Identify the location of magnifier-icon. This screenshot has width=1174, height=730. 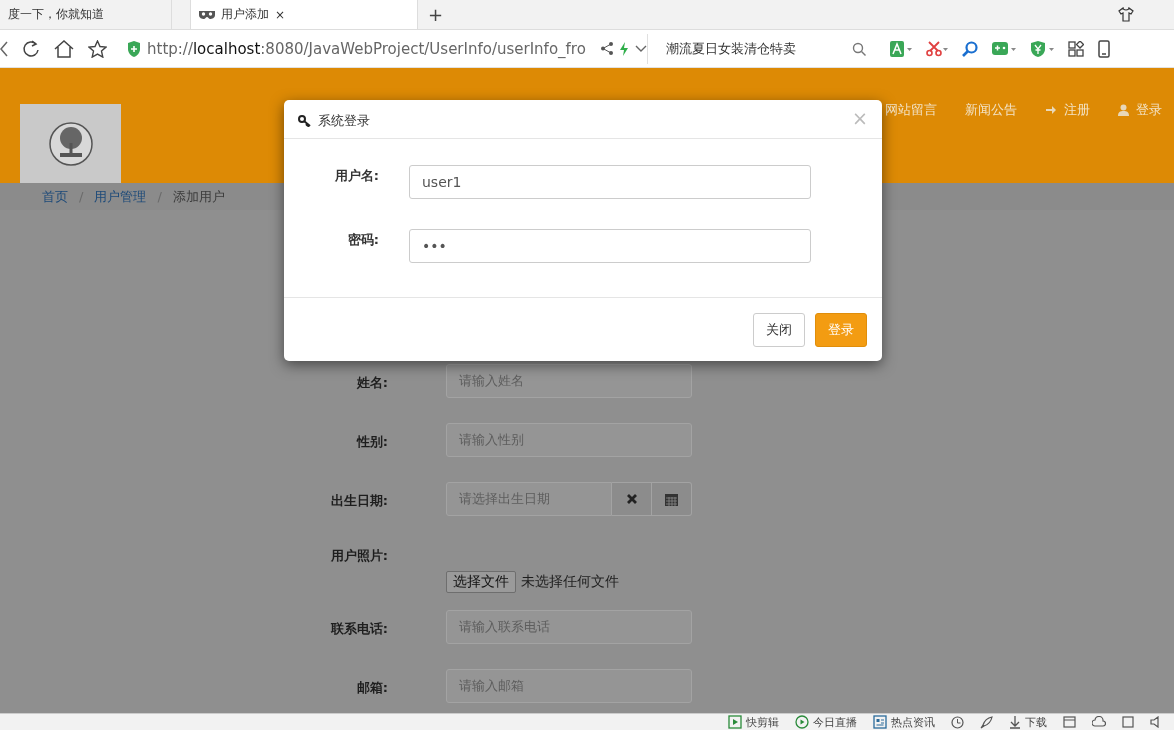
(970, 48).